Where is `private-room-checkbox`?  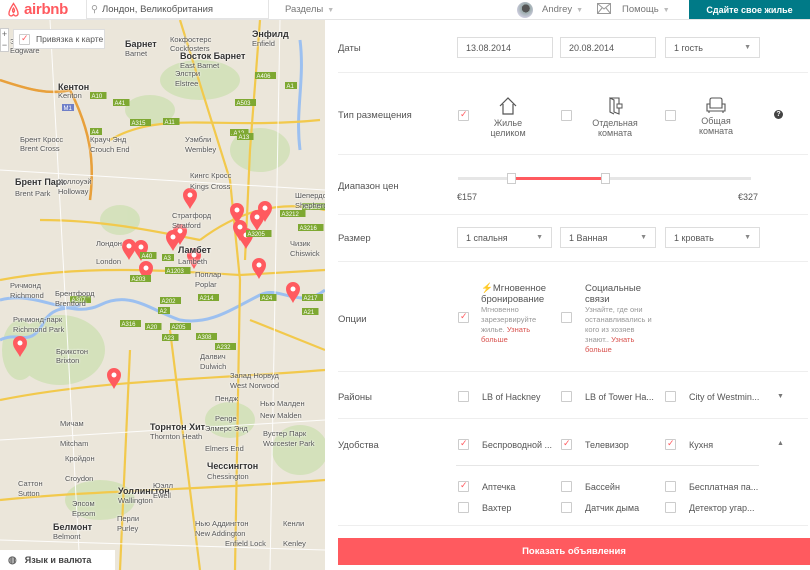 private-room-checkbox is located at coordinates (566, 115).